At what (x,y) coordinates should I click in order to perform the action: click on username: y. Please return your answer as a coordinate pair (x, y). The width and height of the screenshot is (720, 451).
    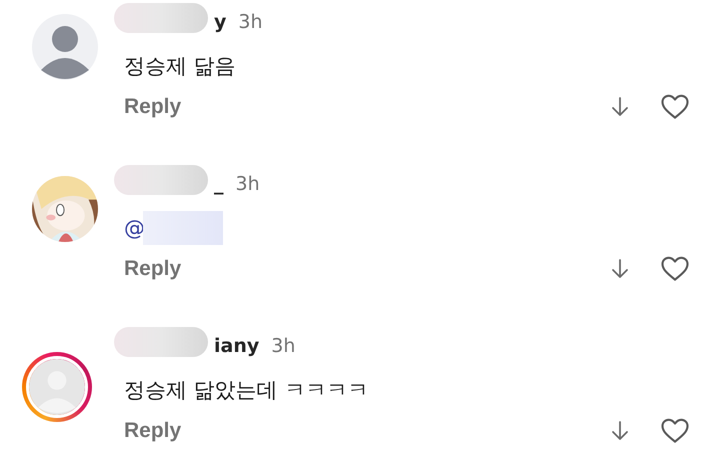
    Looking at the image, I should click on (220, 22).